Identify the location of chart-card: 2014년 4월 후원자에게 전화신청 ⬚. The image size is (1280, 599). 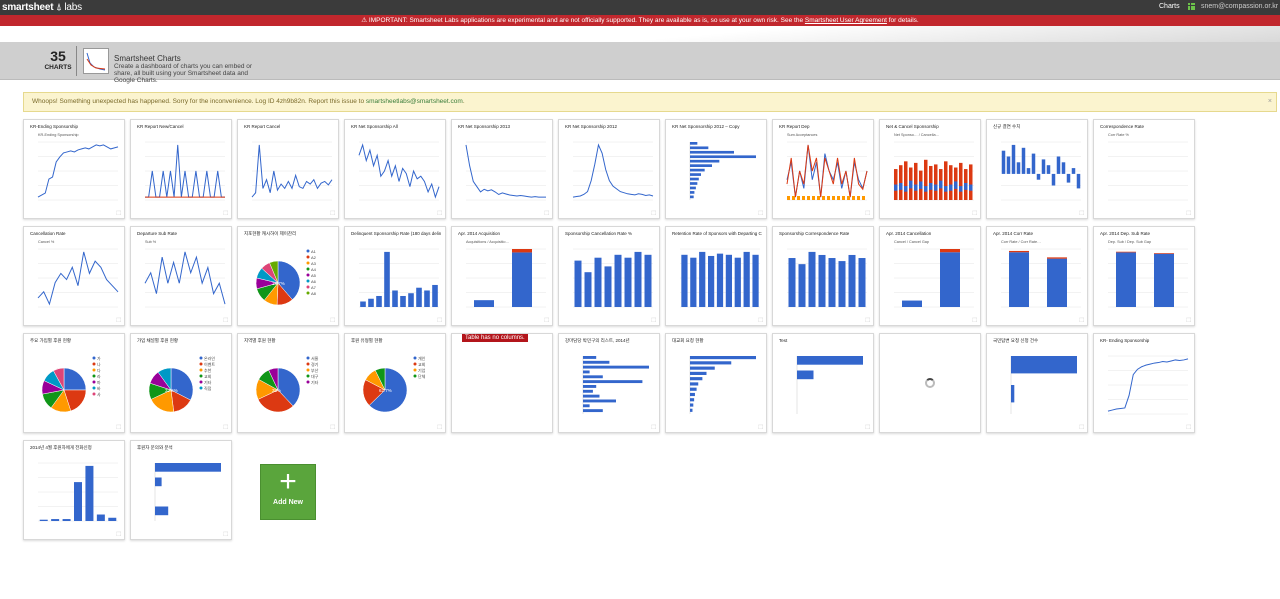
(74, 490).